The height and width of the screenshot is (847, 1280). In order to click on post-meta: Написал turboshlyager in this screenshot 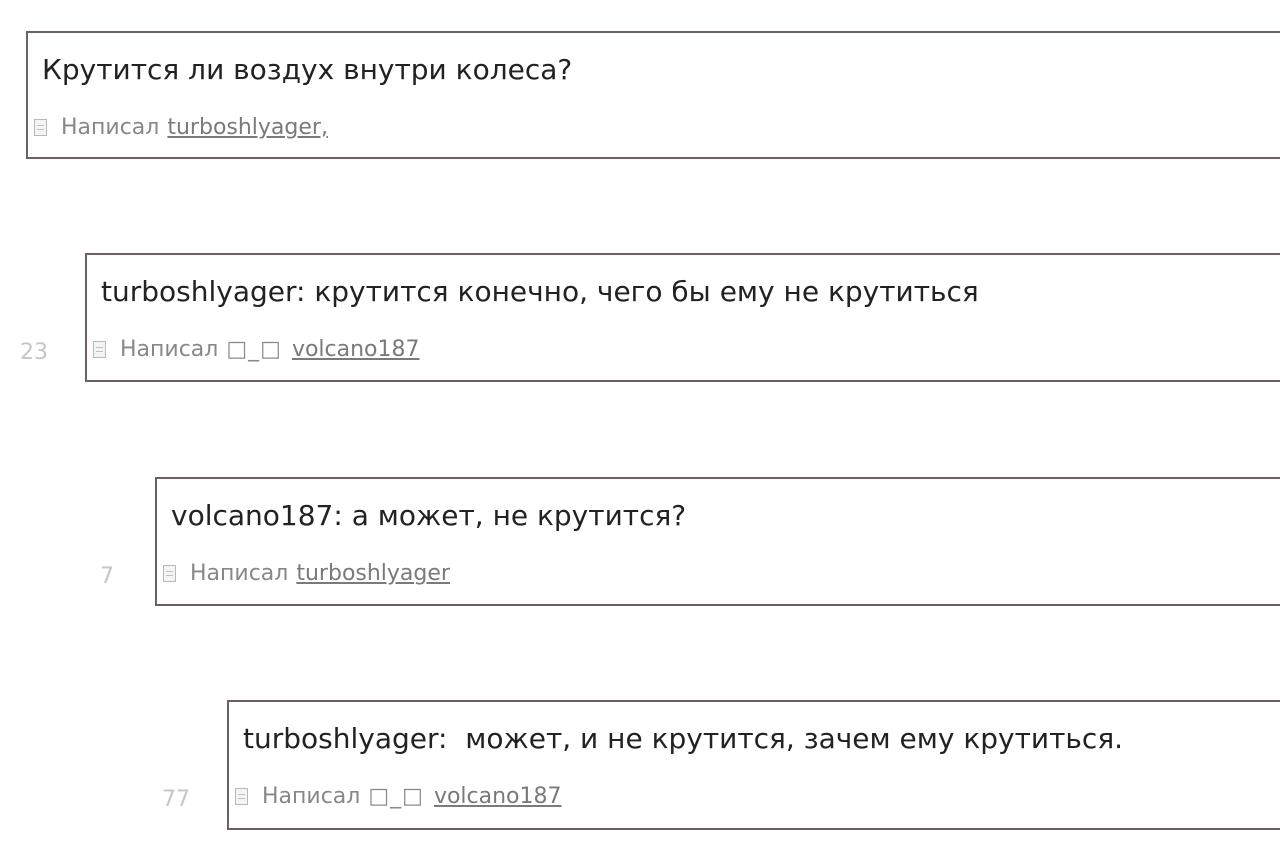, I will do `click(306, 573)`.